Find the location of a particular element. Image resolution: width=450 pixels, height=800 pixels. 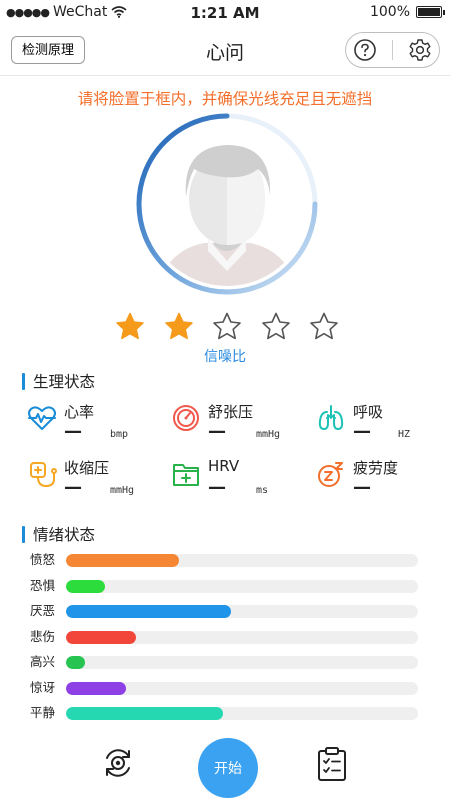

emotion-row: 厌恶 is located at coordinates (225, 611).